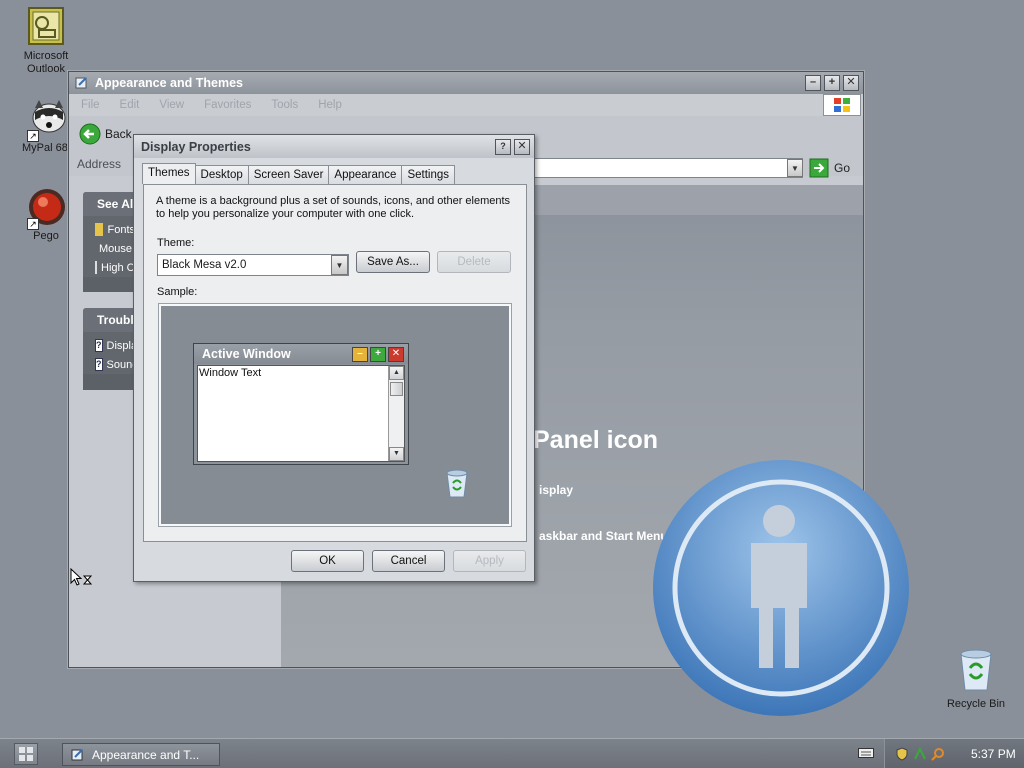  What do you see at coordinates (82, 580) in the screenshot?
I see `busy-cursor-icon` at bounding box center [82, 580].